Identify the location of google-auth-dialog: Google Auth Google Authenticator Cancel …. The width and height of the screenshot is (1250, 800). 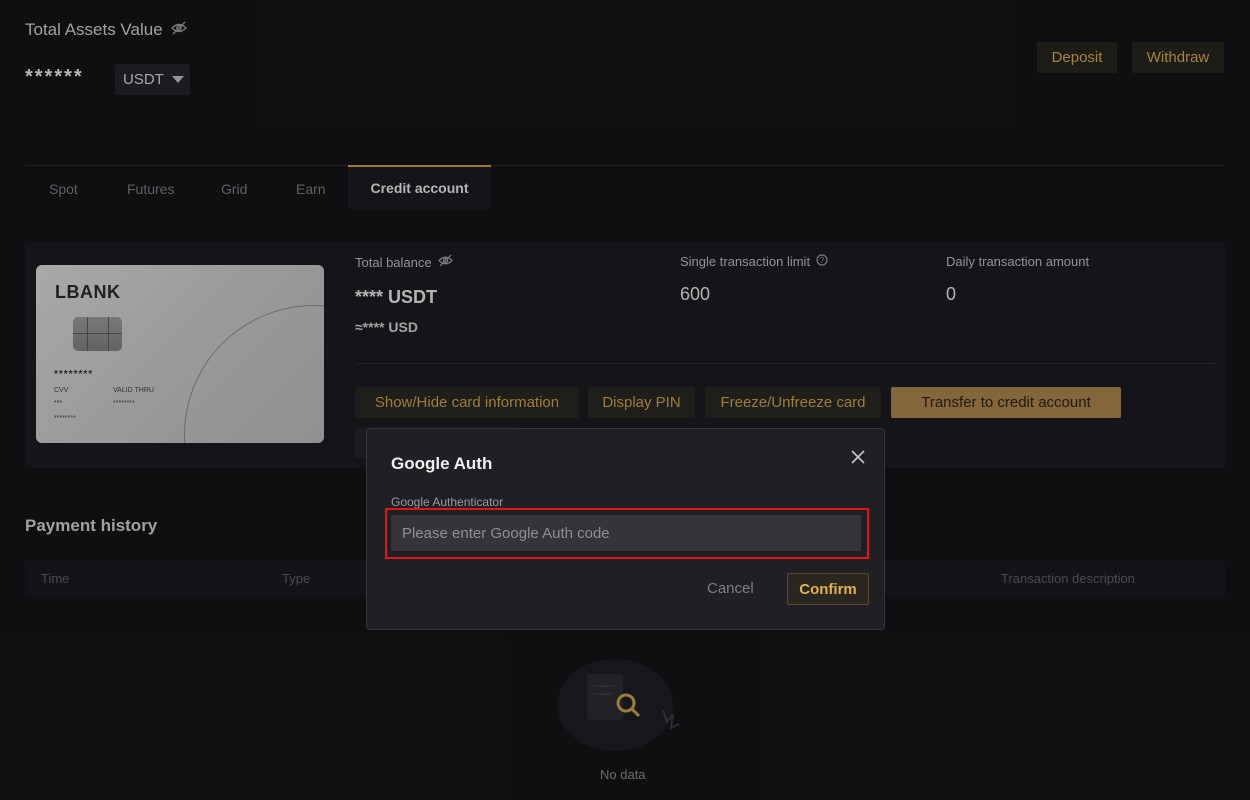
(625, 529).